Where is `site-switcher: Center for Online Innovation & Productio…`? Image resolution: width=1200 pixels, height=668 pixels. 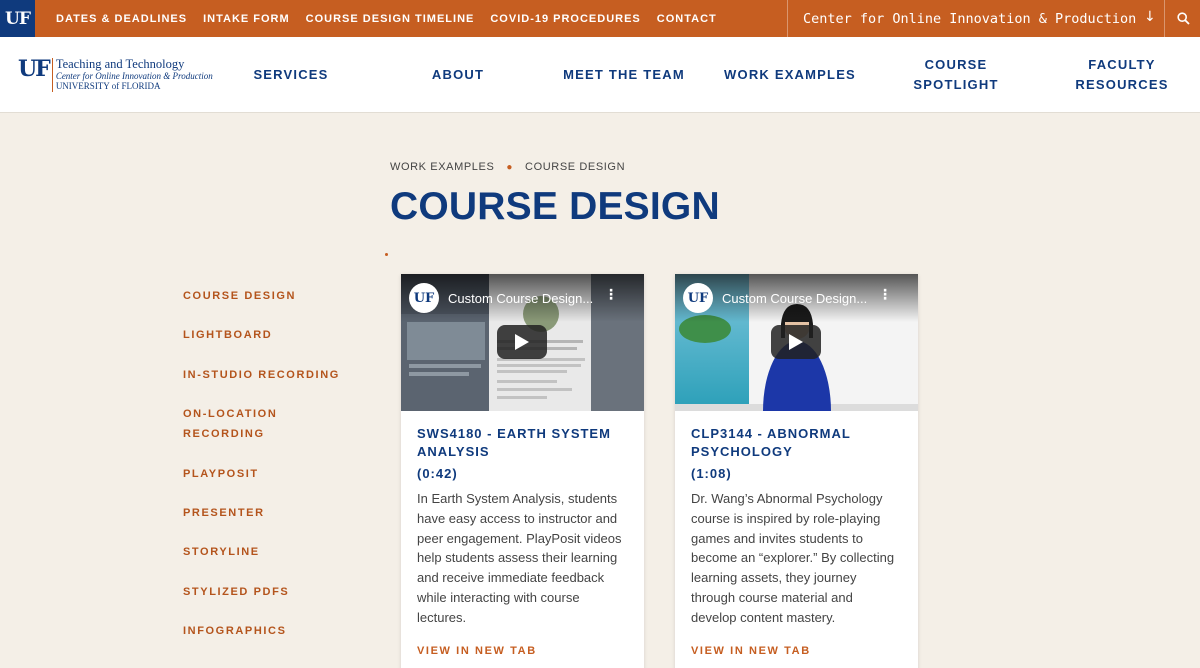
site-switcher: Center for Online Innovation & Productio… is located at coordinates (993, 18).